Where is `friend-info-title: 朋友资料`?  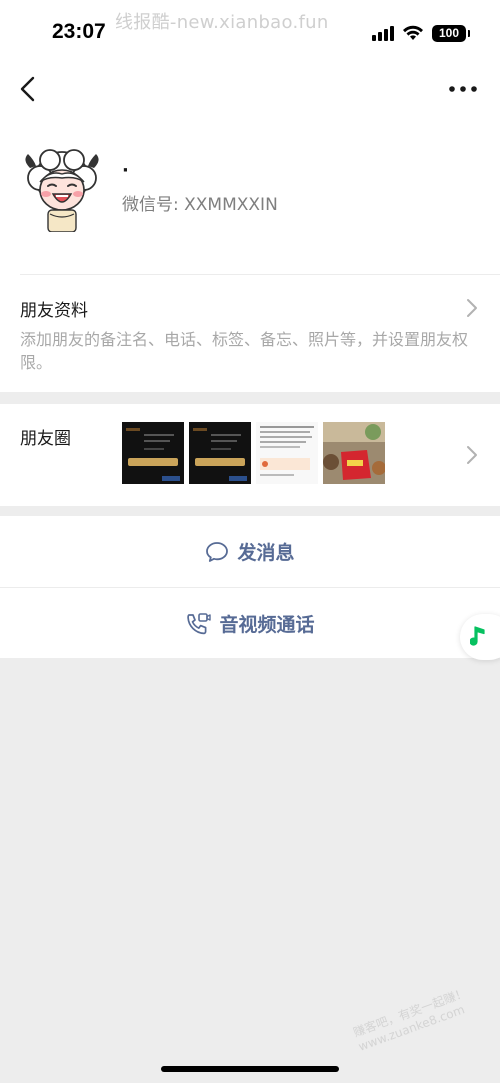 friend-info-title: 朋友资料 is located at coordinates (54, 311).